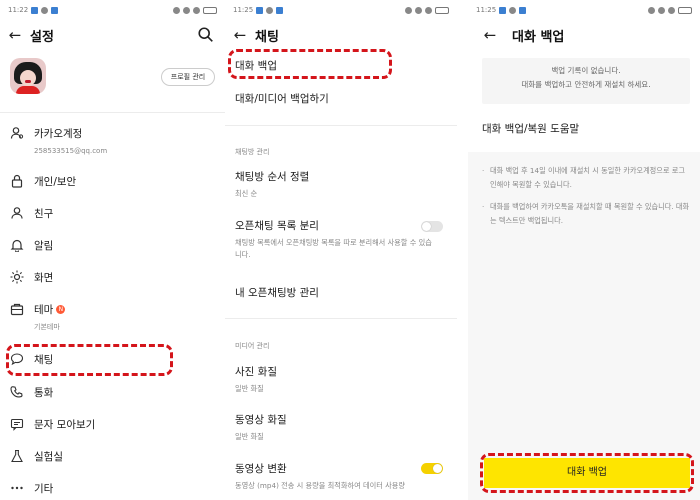 This screenshot has width=700, height=500. Describe the element at coordinates (333, 248) in the screenshot. I see `openchat-split-desc: 채팅방 목록에서 오픈채팅방 목록을 따로 분리해서 사용할 수 있습니다.` at that location.